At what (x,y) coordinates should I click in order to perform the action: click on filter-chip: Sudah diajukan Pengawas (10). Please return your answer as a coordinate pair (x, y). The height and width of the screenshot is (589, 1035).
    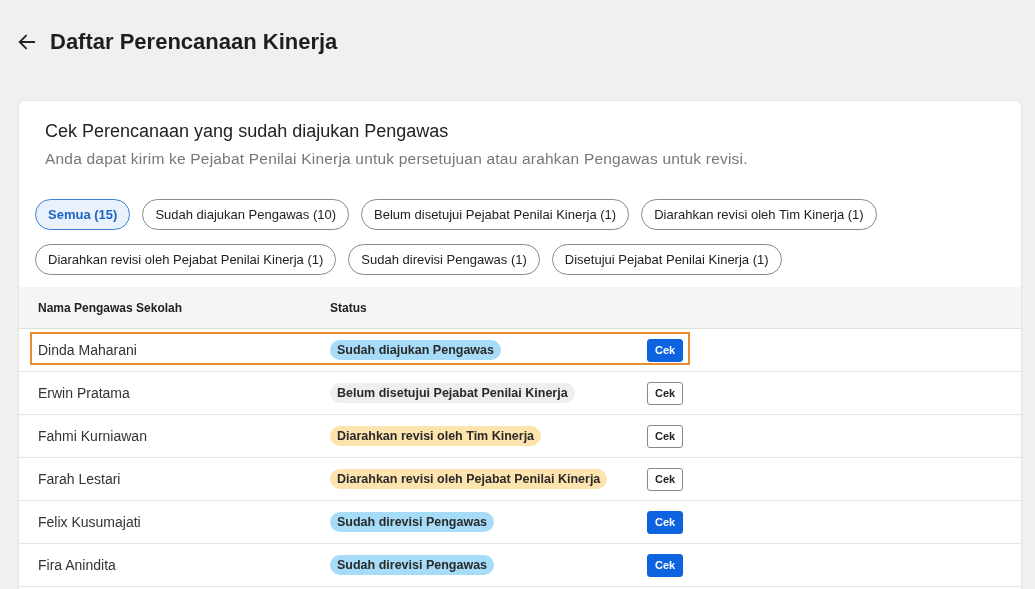
    Looking at the image, I should click on (246, 214).